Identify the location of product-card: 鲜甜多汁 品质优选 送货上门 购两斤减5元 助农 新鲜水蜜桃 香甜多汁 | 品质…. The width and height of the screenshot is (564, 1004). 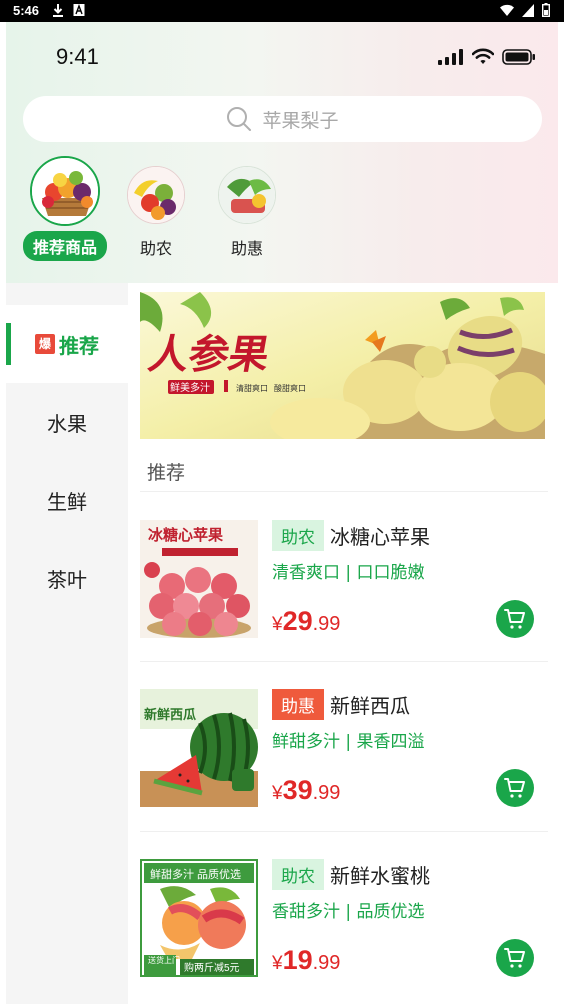
(344, 918).